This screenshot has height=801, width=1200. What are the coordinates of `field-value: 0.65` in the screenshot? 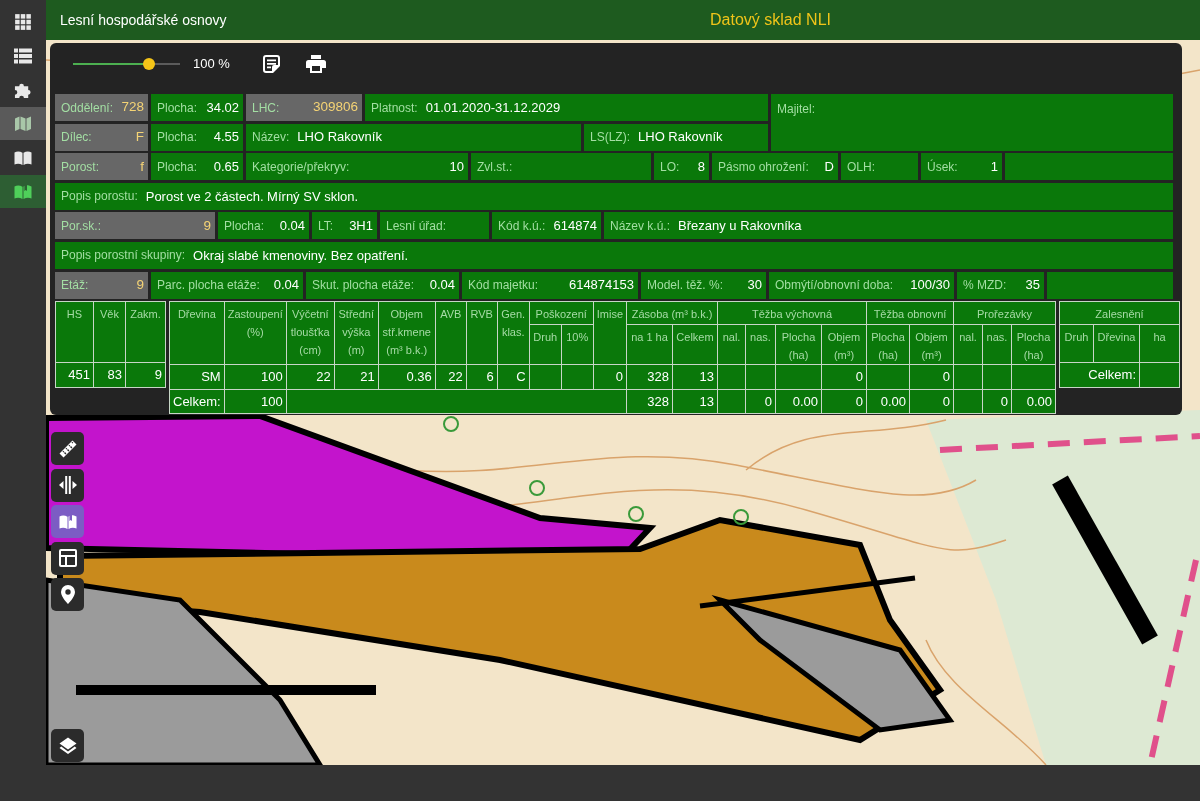 It's located at (226, 166).